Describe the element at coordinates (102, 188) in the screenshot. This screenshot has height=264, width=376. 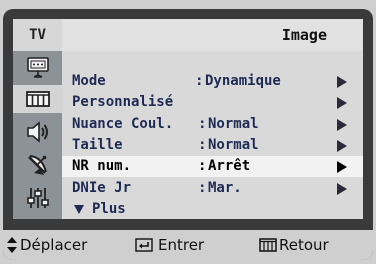
I see `menu-item-label: DNIe Jr` at that location.